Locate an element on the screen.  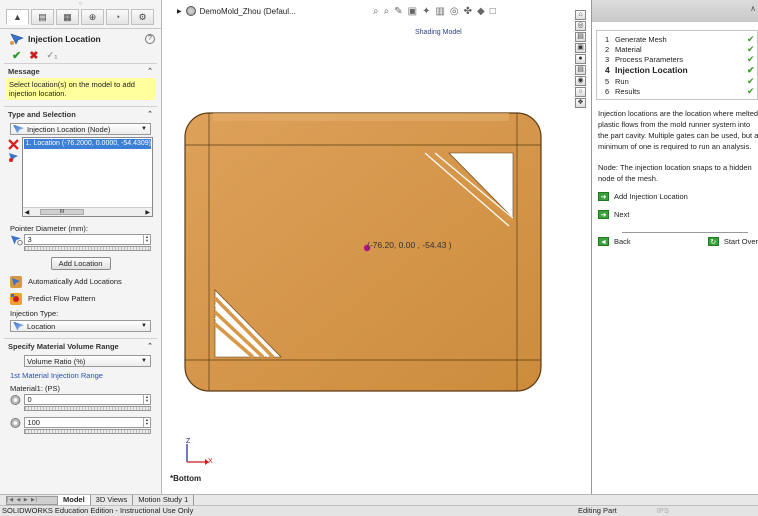
task-pane-tabs: ⌂ ◎ ▤ ▣ ● ▤ ◉ ○ ❖ is located at coordinates (581, 80).